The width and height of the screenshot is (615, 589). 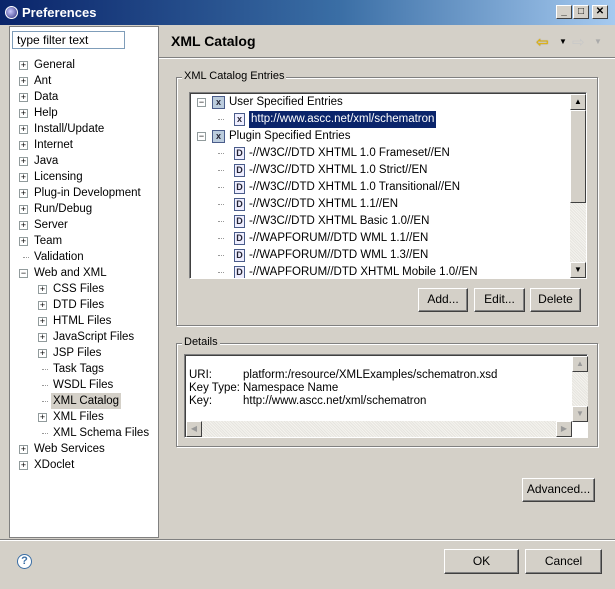 What do you see at coordinates (379, 429) in the screenshot?
I see `details-hscrollbar` at bounding box center [379, 429].